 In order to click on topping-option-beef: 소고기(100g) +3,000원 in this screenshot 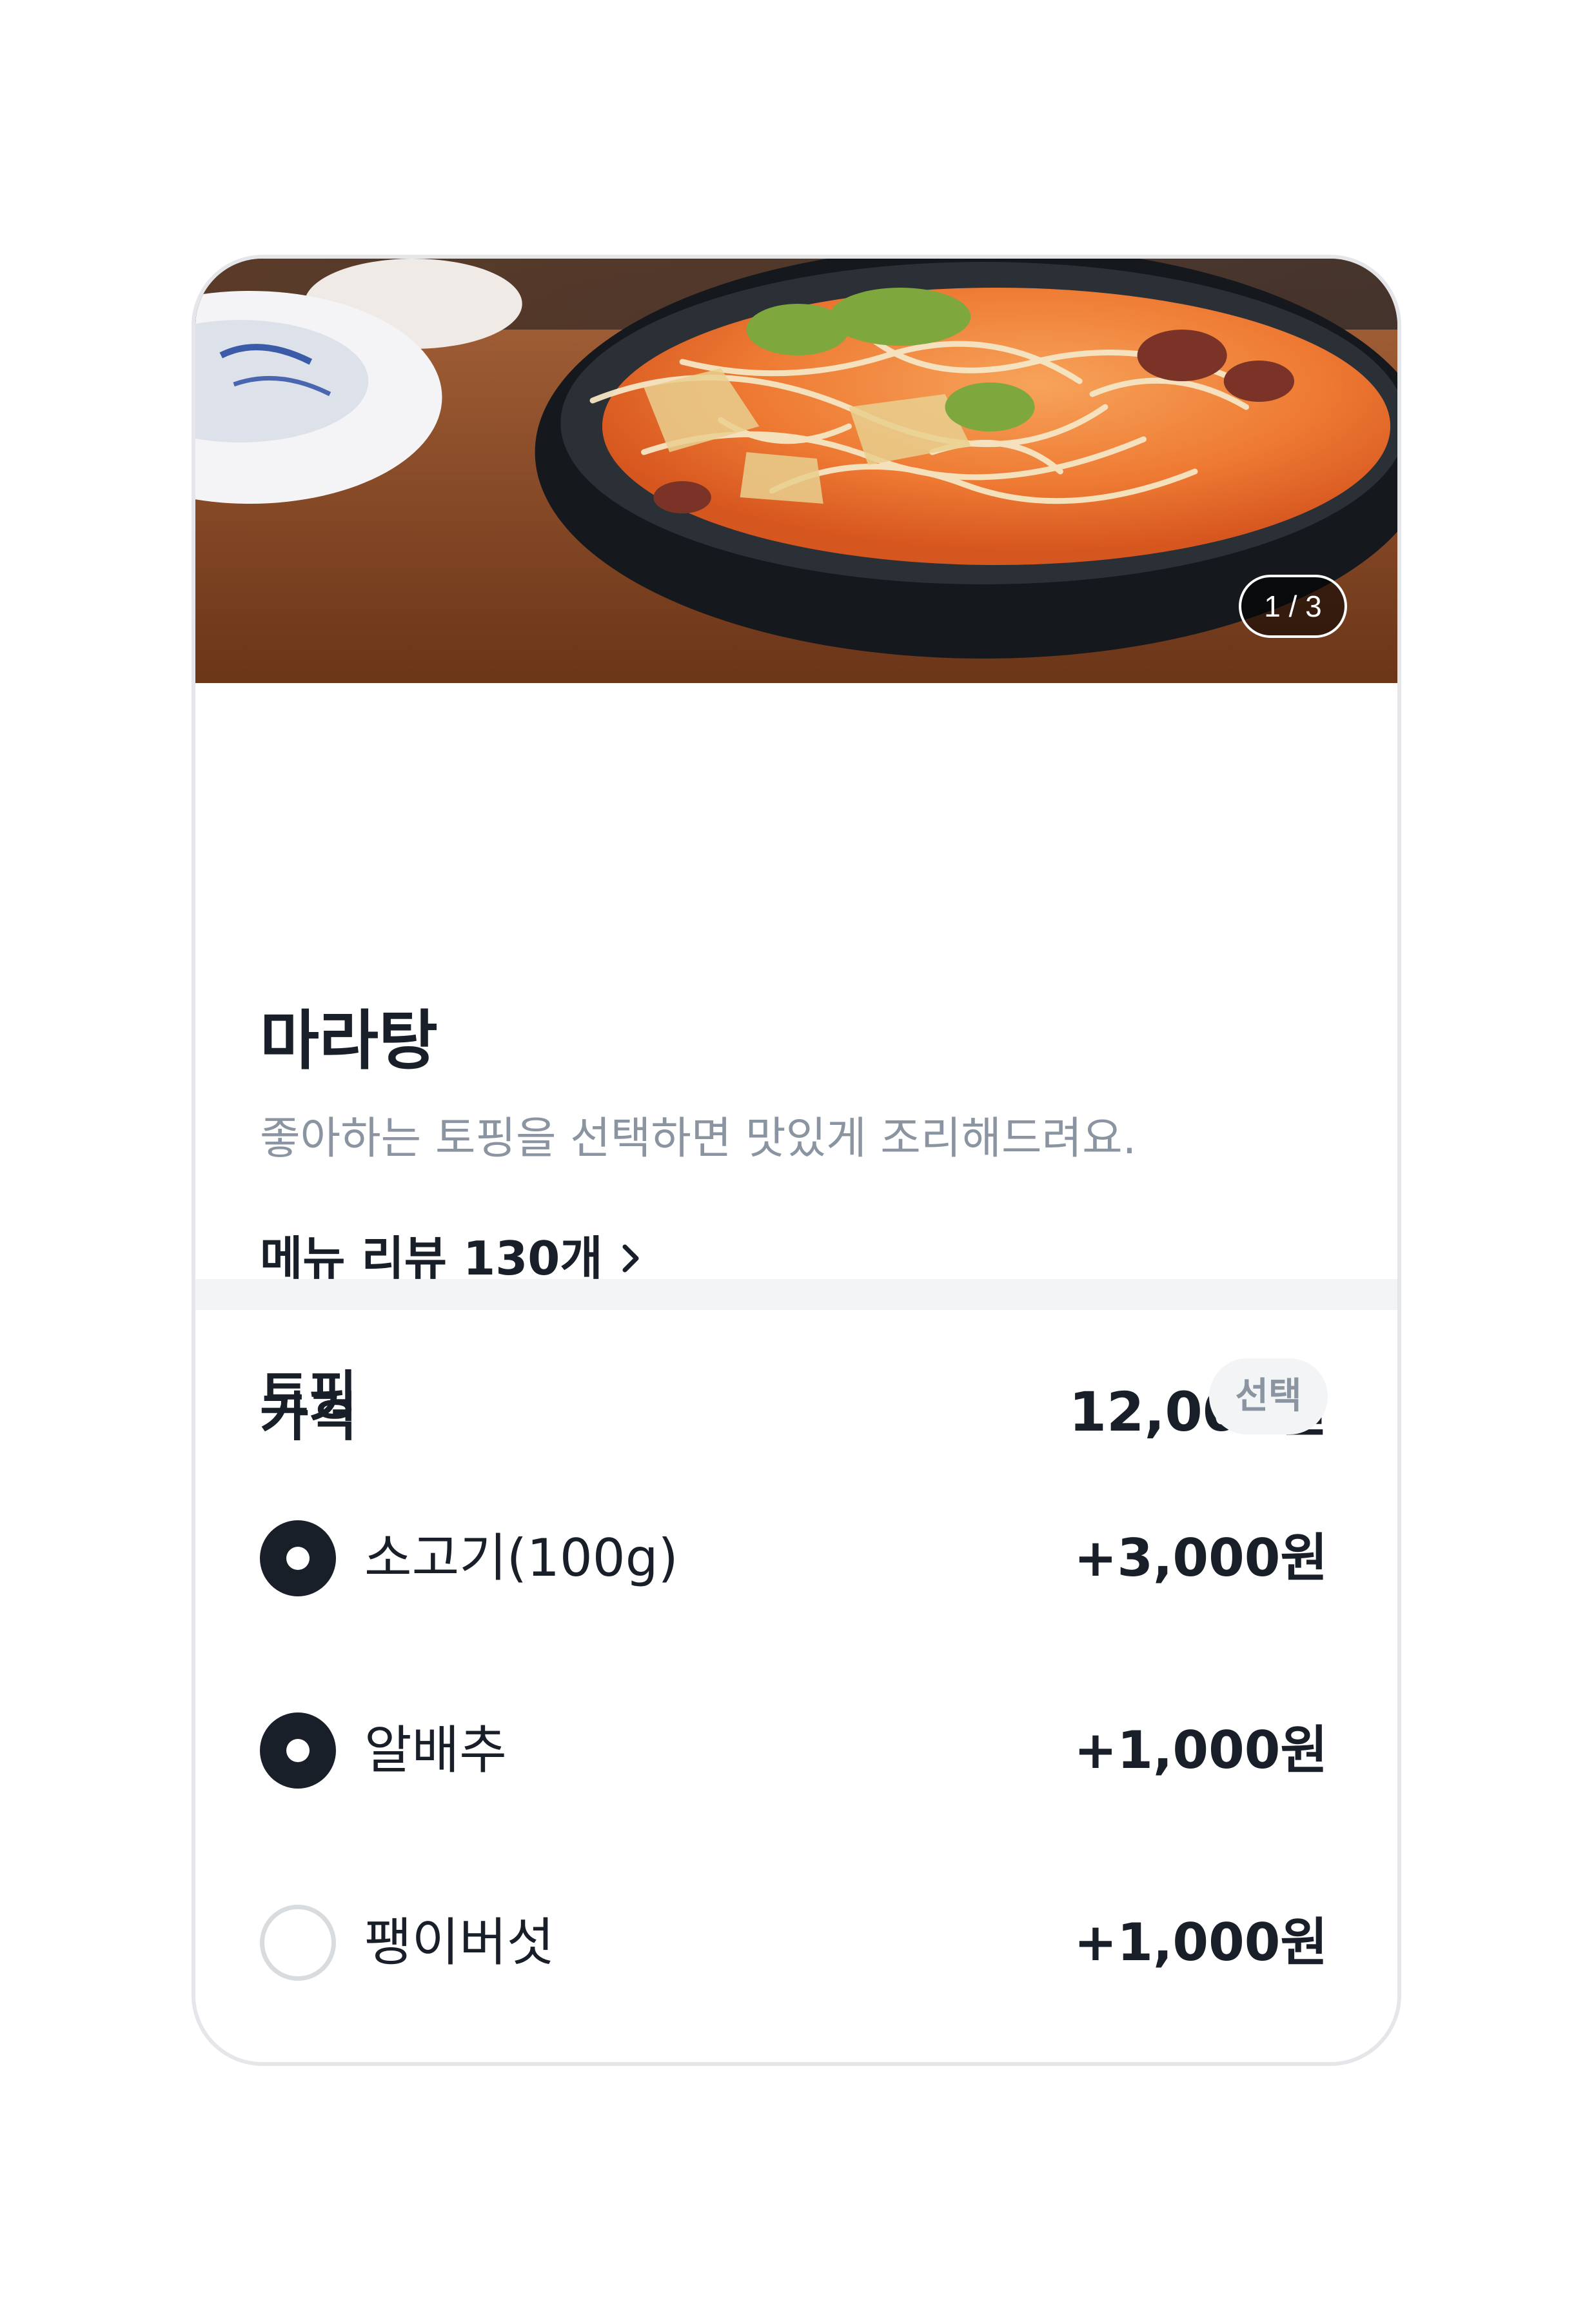, I will do `click(794, 1558)`.